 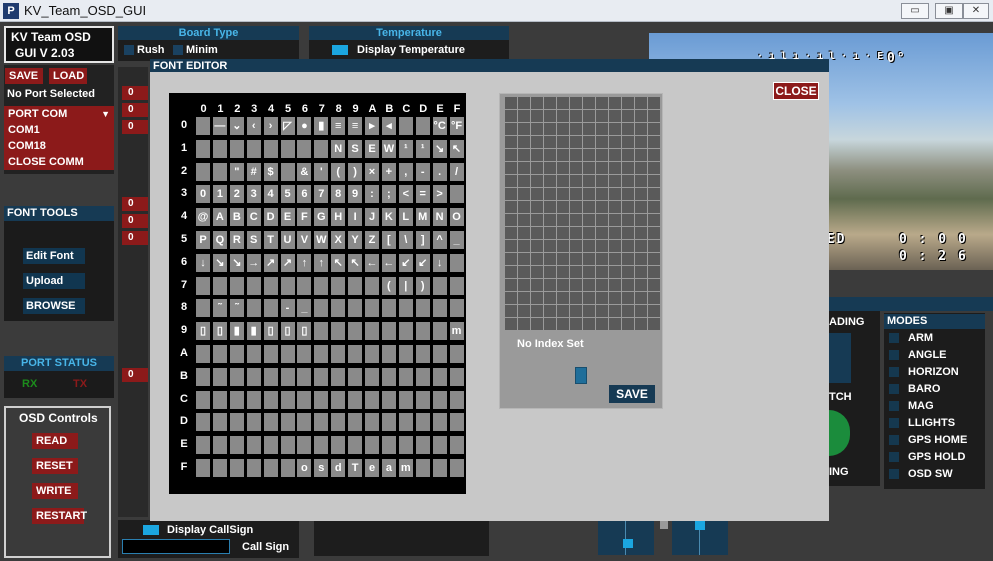 What do you see at coordinates (178, 50) in the screenshot?
I see `minim-checkbox` at bounding box center [178, 50].